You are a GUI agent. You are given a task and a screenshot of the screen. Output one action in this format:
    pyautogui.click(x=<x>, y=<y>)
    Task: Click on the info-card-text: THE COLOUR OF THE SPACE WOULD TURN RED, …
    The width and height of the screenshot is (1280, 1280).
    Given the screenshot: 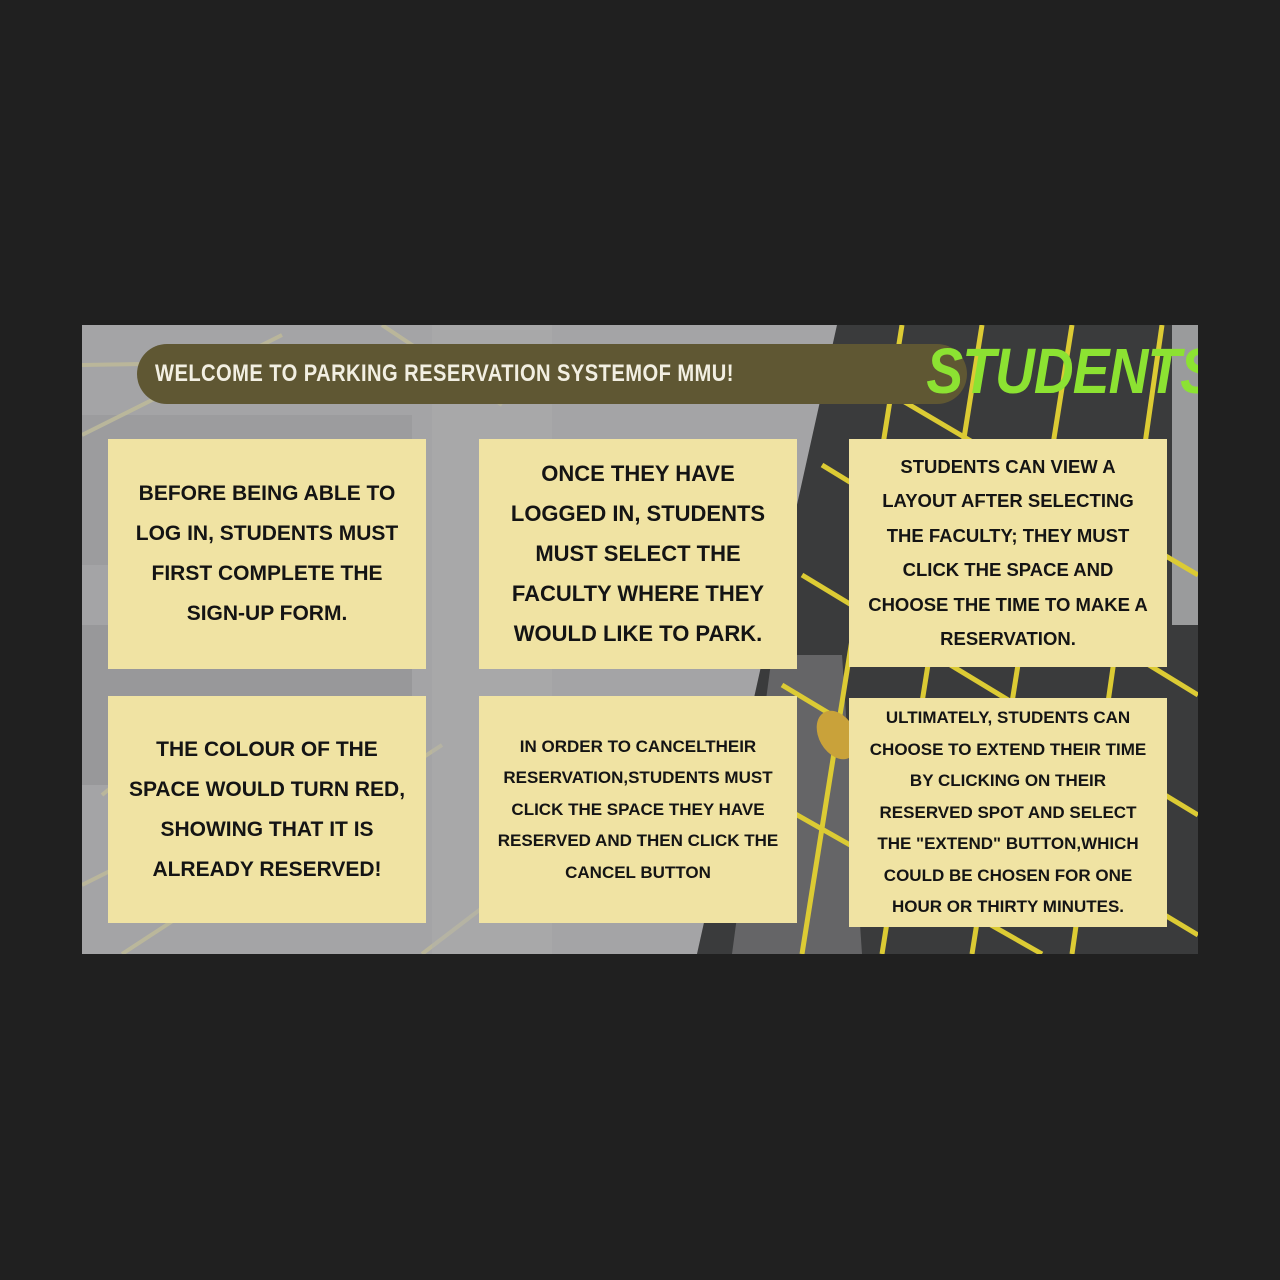 What is the action you would take?
    pyautogui.click(x=267, y=809)
    